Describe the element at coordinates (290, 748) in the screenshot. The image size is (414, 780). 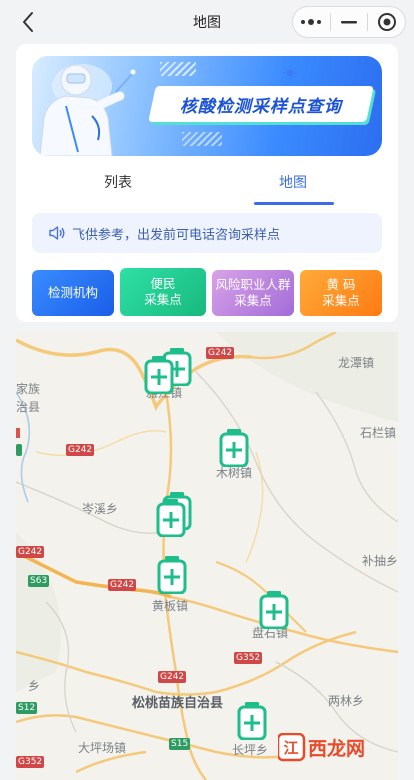
I see `svg-text: 江` at that location.